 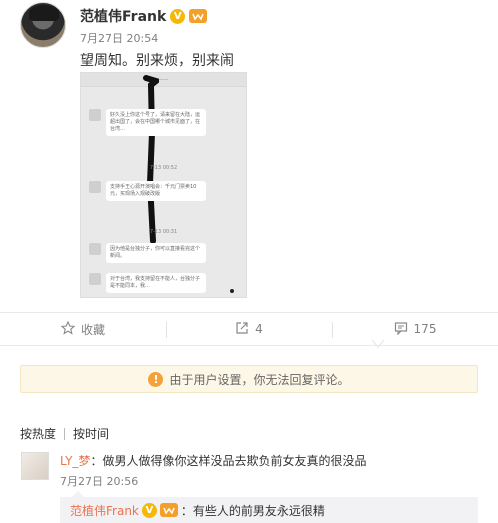 I want to click on chat-message: 因为他是台独分子，你可以直接看完这个新闻。, so click(x=147, y=253).